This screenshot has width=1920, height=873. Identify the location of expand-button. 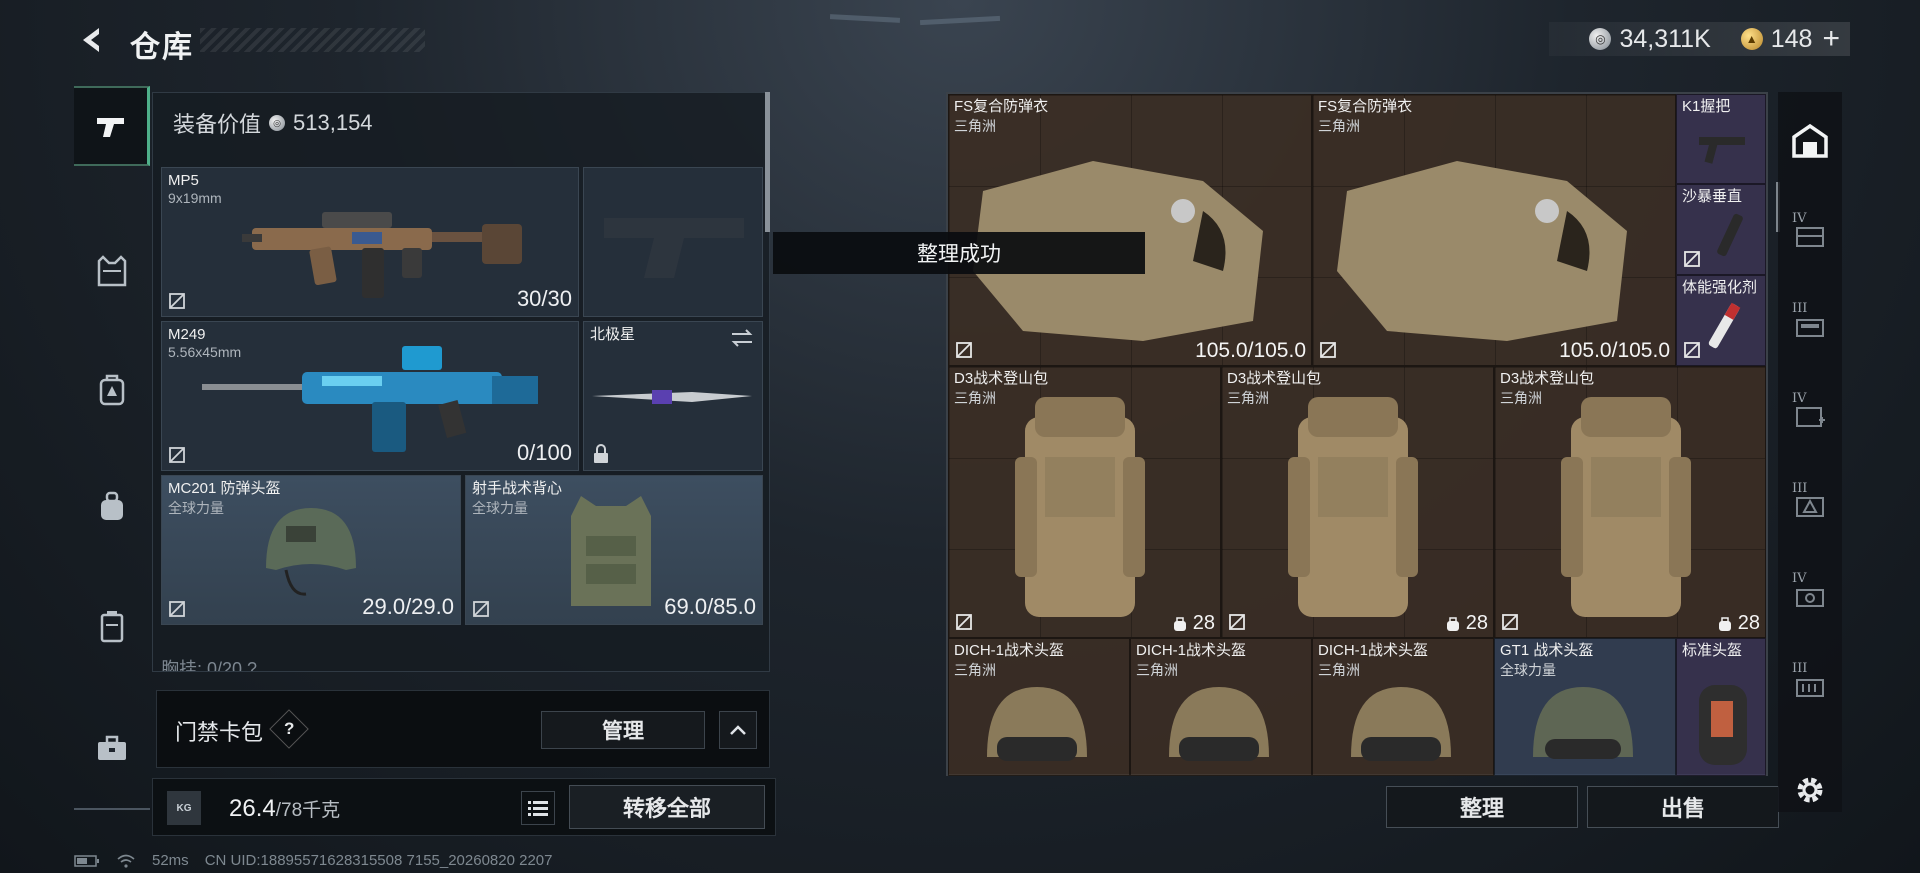
(738, 730).